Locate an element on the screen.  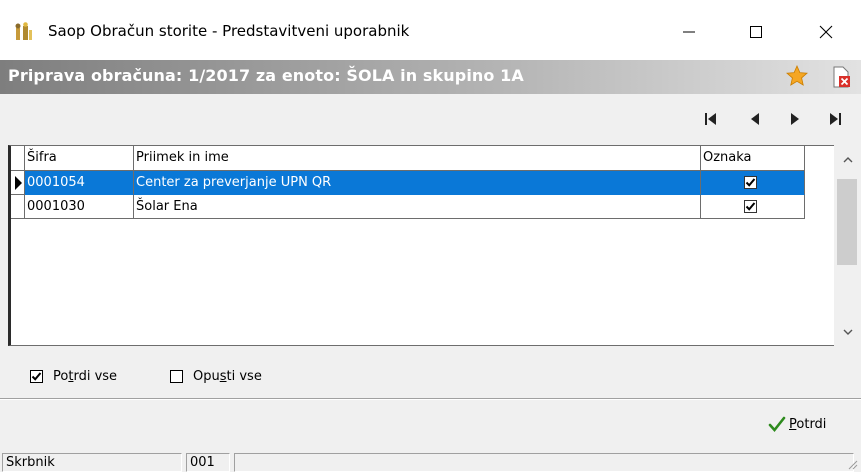
scroll-up-button is located at coordinates (847, 160).